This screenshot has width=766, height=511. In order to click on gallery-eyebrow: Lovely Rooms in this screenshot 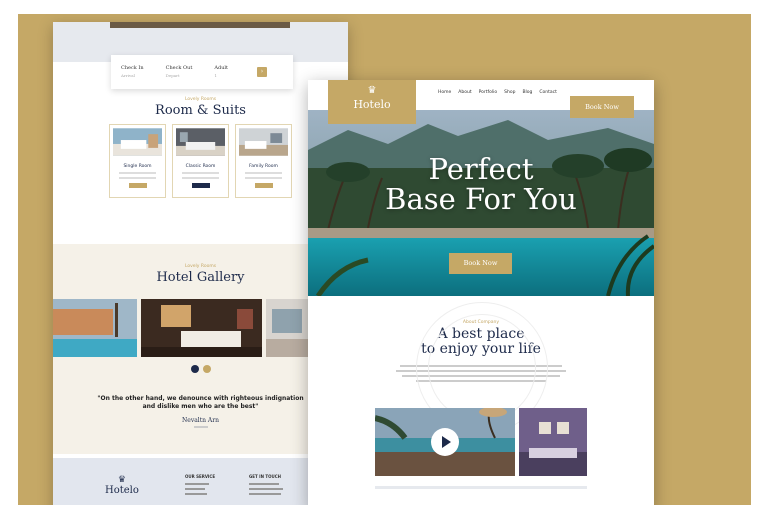, I will do `click(200, 266)`.